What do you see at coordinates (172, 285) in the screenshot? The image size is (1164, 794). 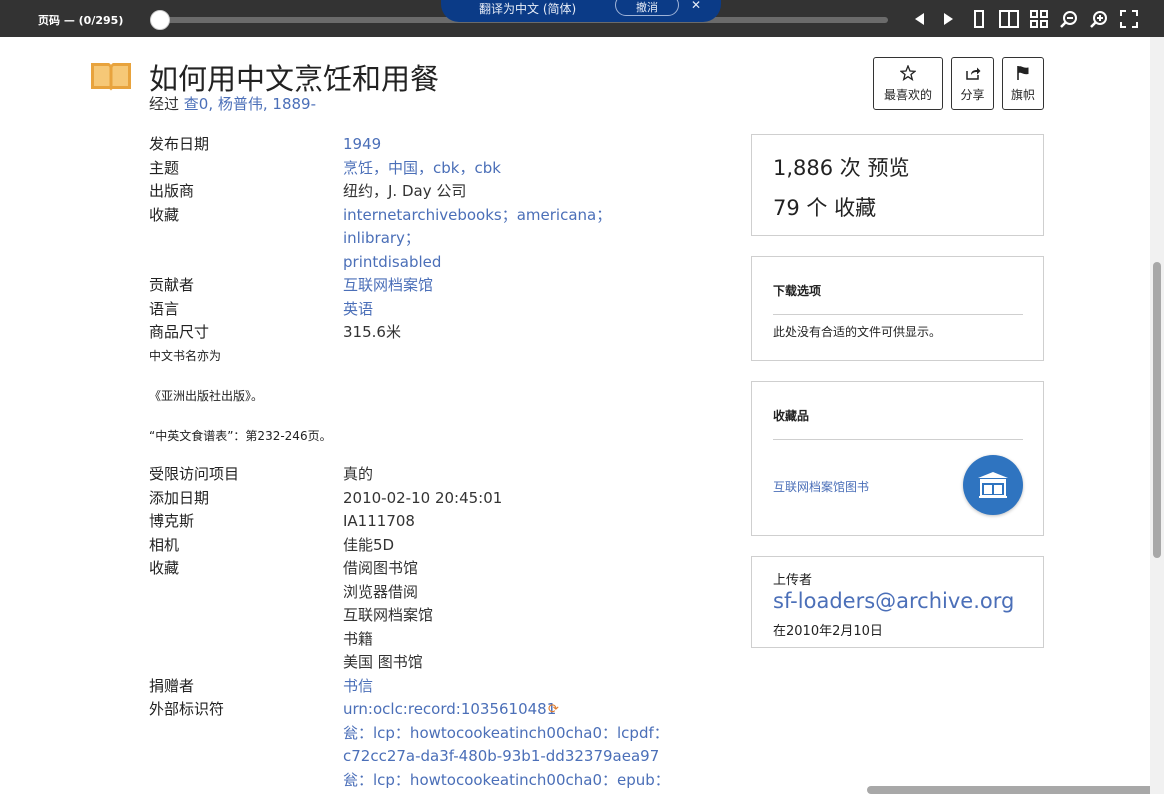 I see `metadata-key: 贡献者` at bounding box center [172, 285].